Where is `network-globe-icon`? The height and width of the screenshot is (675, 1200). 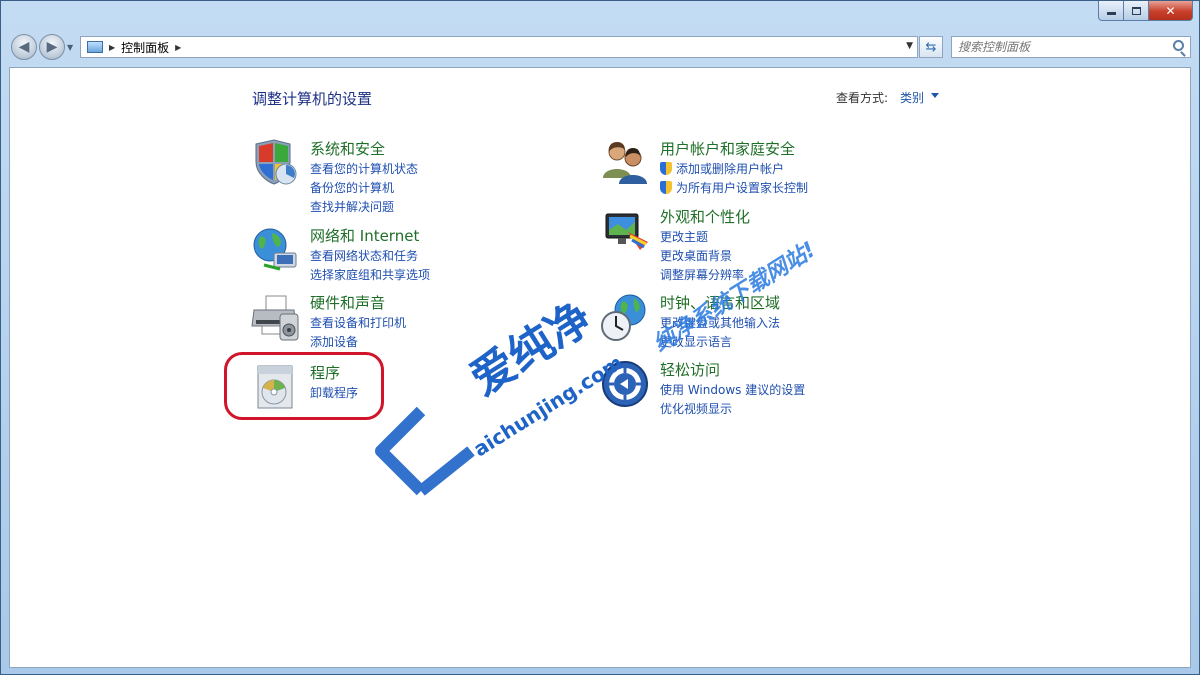
network-globe-icon is located at coordinates (275, 249).